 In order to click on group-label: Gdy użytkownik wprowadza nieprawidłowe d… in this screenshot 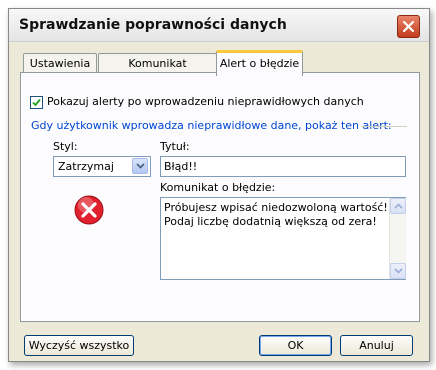, I will do `click(211, 125)`.